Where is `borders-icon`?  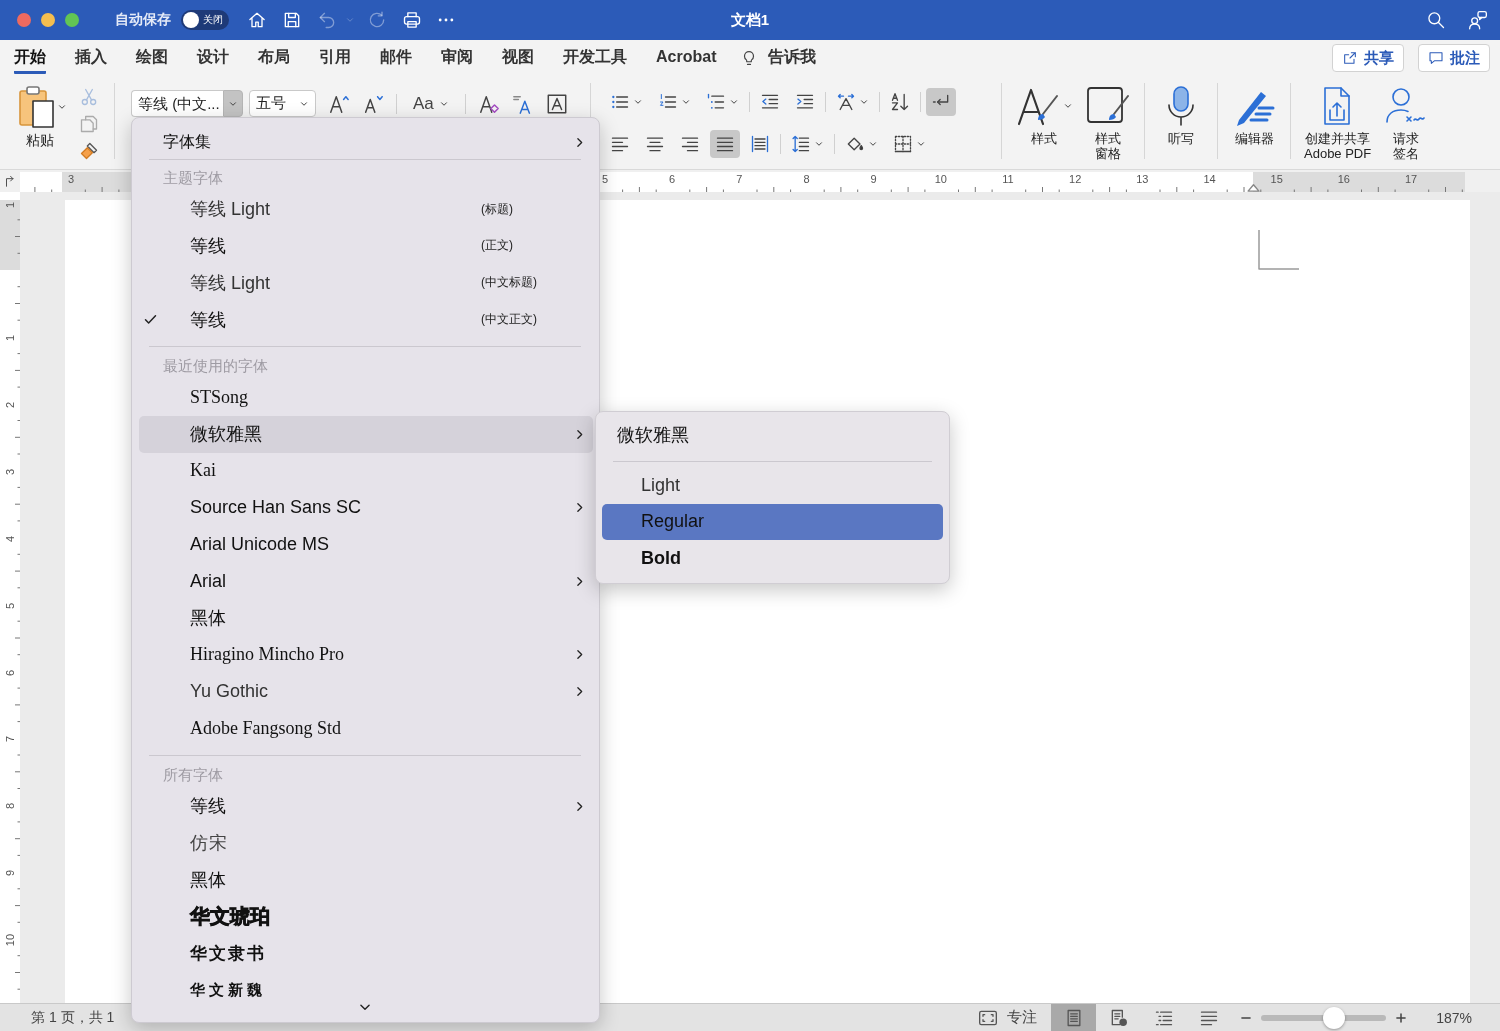 borders-icon is located at coordinates (903, 144).